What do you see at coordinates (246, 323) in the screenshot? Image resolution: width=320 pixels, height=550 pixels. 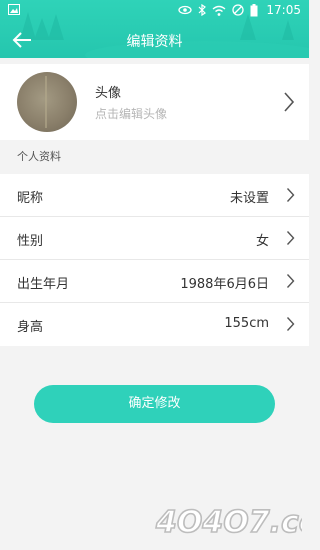 I see `field-value: 155cm` at bounding box center [246, 323].